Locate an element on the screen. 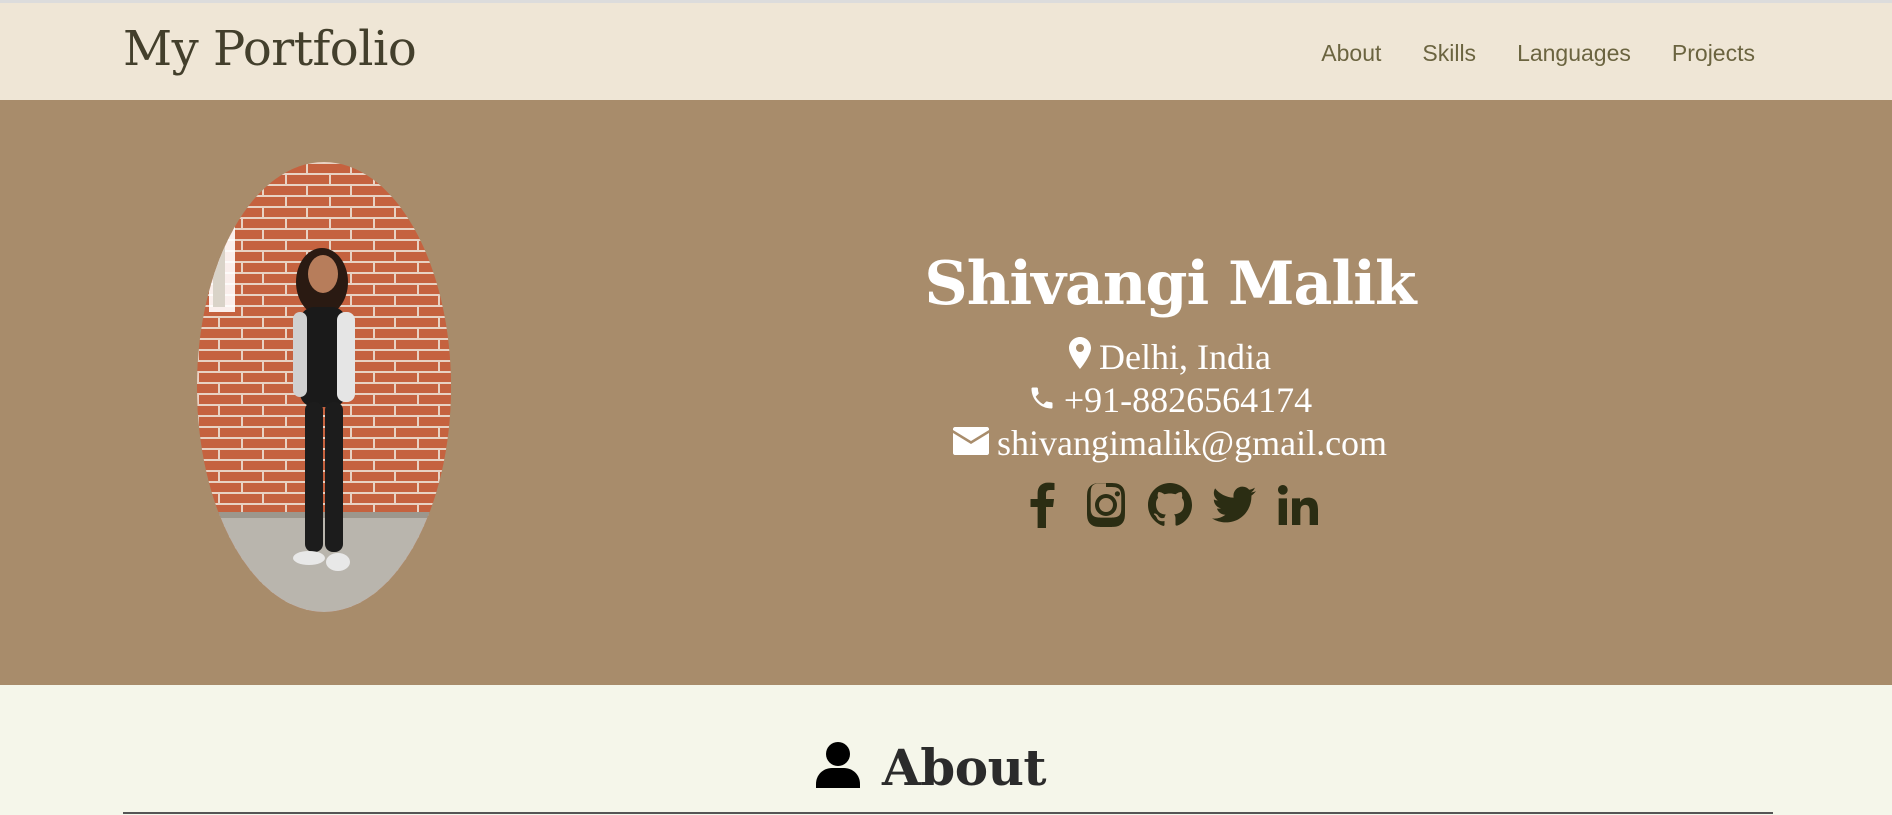 The height and width of the screenshot is (815, 1892). social-links is located at coordinates (1170, 505).